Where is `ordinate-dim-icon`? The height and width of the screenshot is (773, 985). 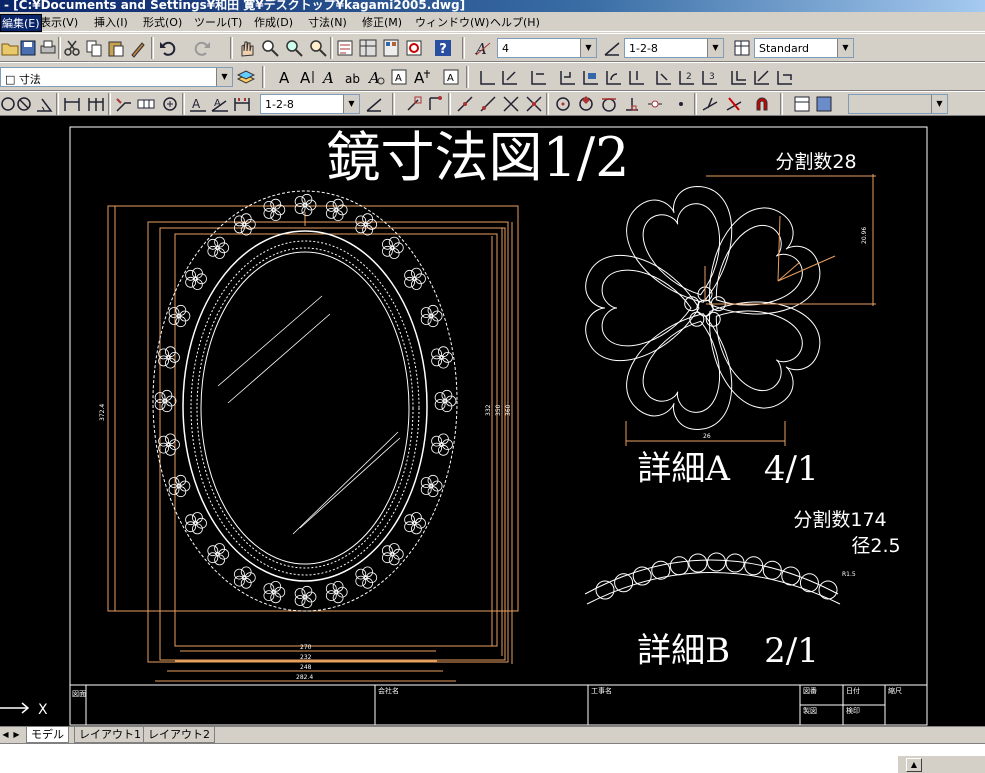 ordinate-dim-icon is located at coordinates (539, 77).